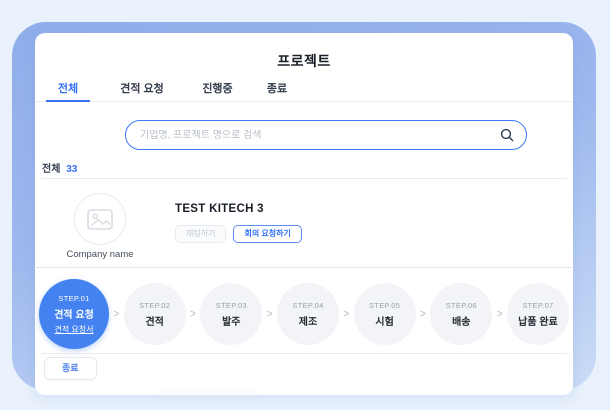  What do you see at coordinates (384, 314) in the screenshot?
I see `step-05-test: STEP.05 시험` at bounding box center [384, 314].